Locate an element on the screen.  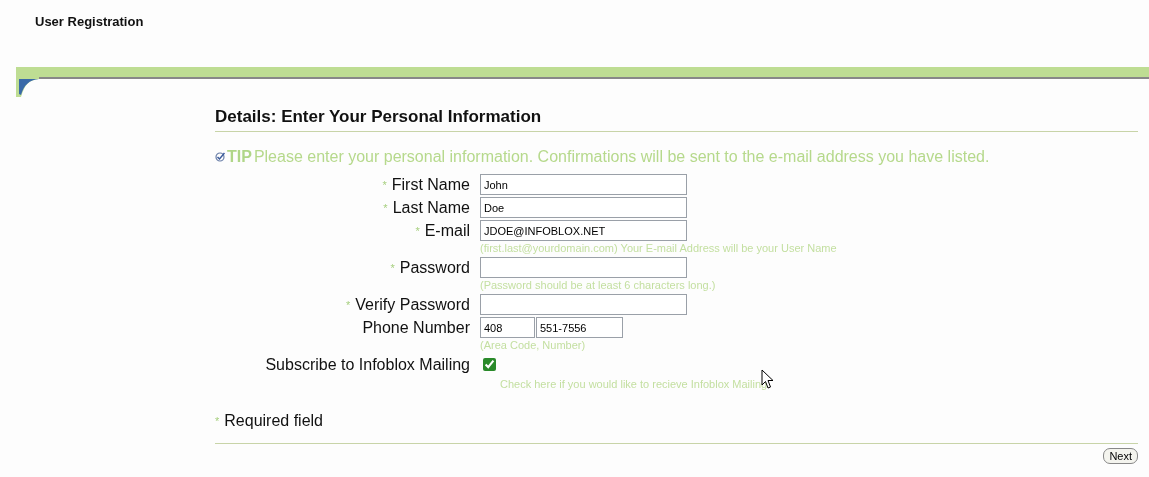
field-label: Phone Number is located at coordinates (416, 328).